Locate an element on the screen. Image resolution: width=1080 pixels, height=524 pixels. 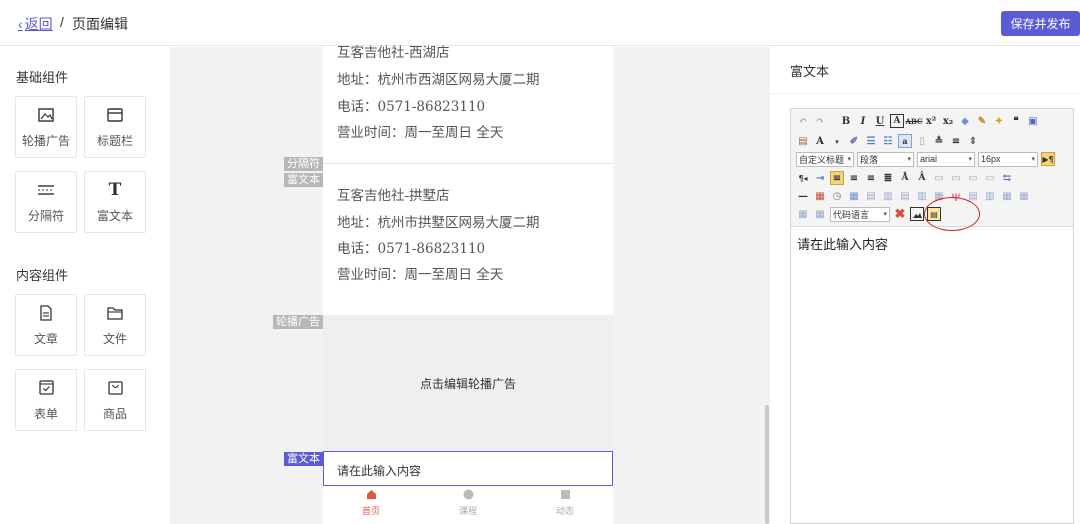
bold-icon: B is located at coordinates (846, 121).